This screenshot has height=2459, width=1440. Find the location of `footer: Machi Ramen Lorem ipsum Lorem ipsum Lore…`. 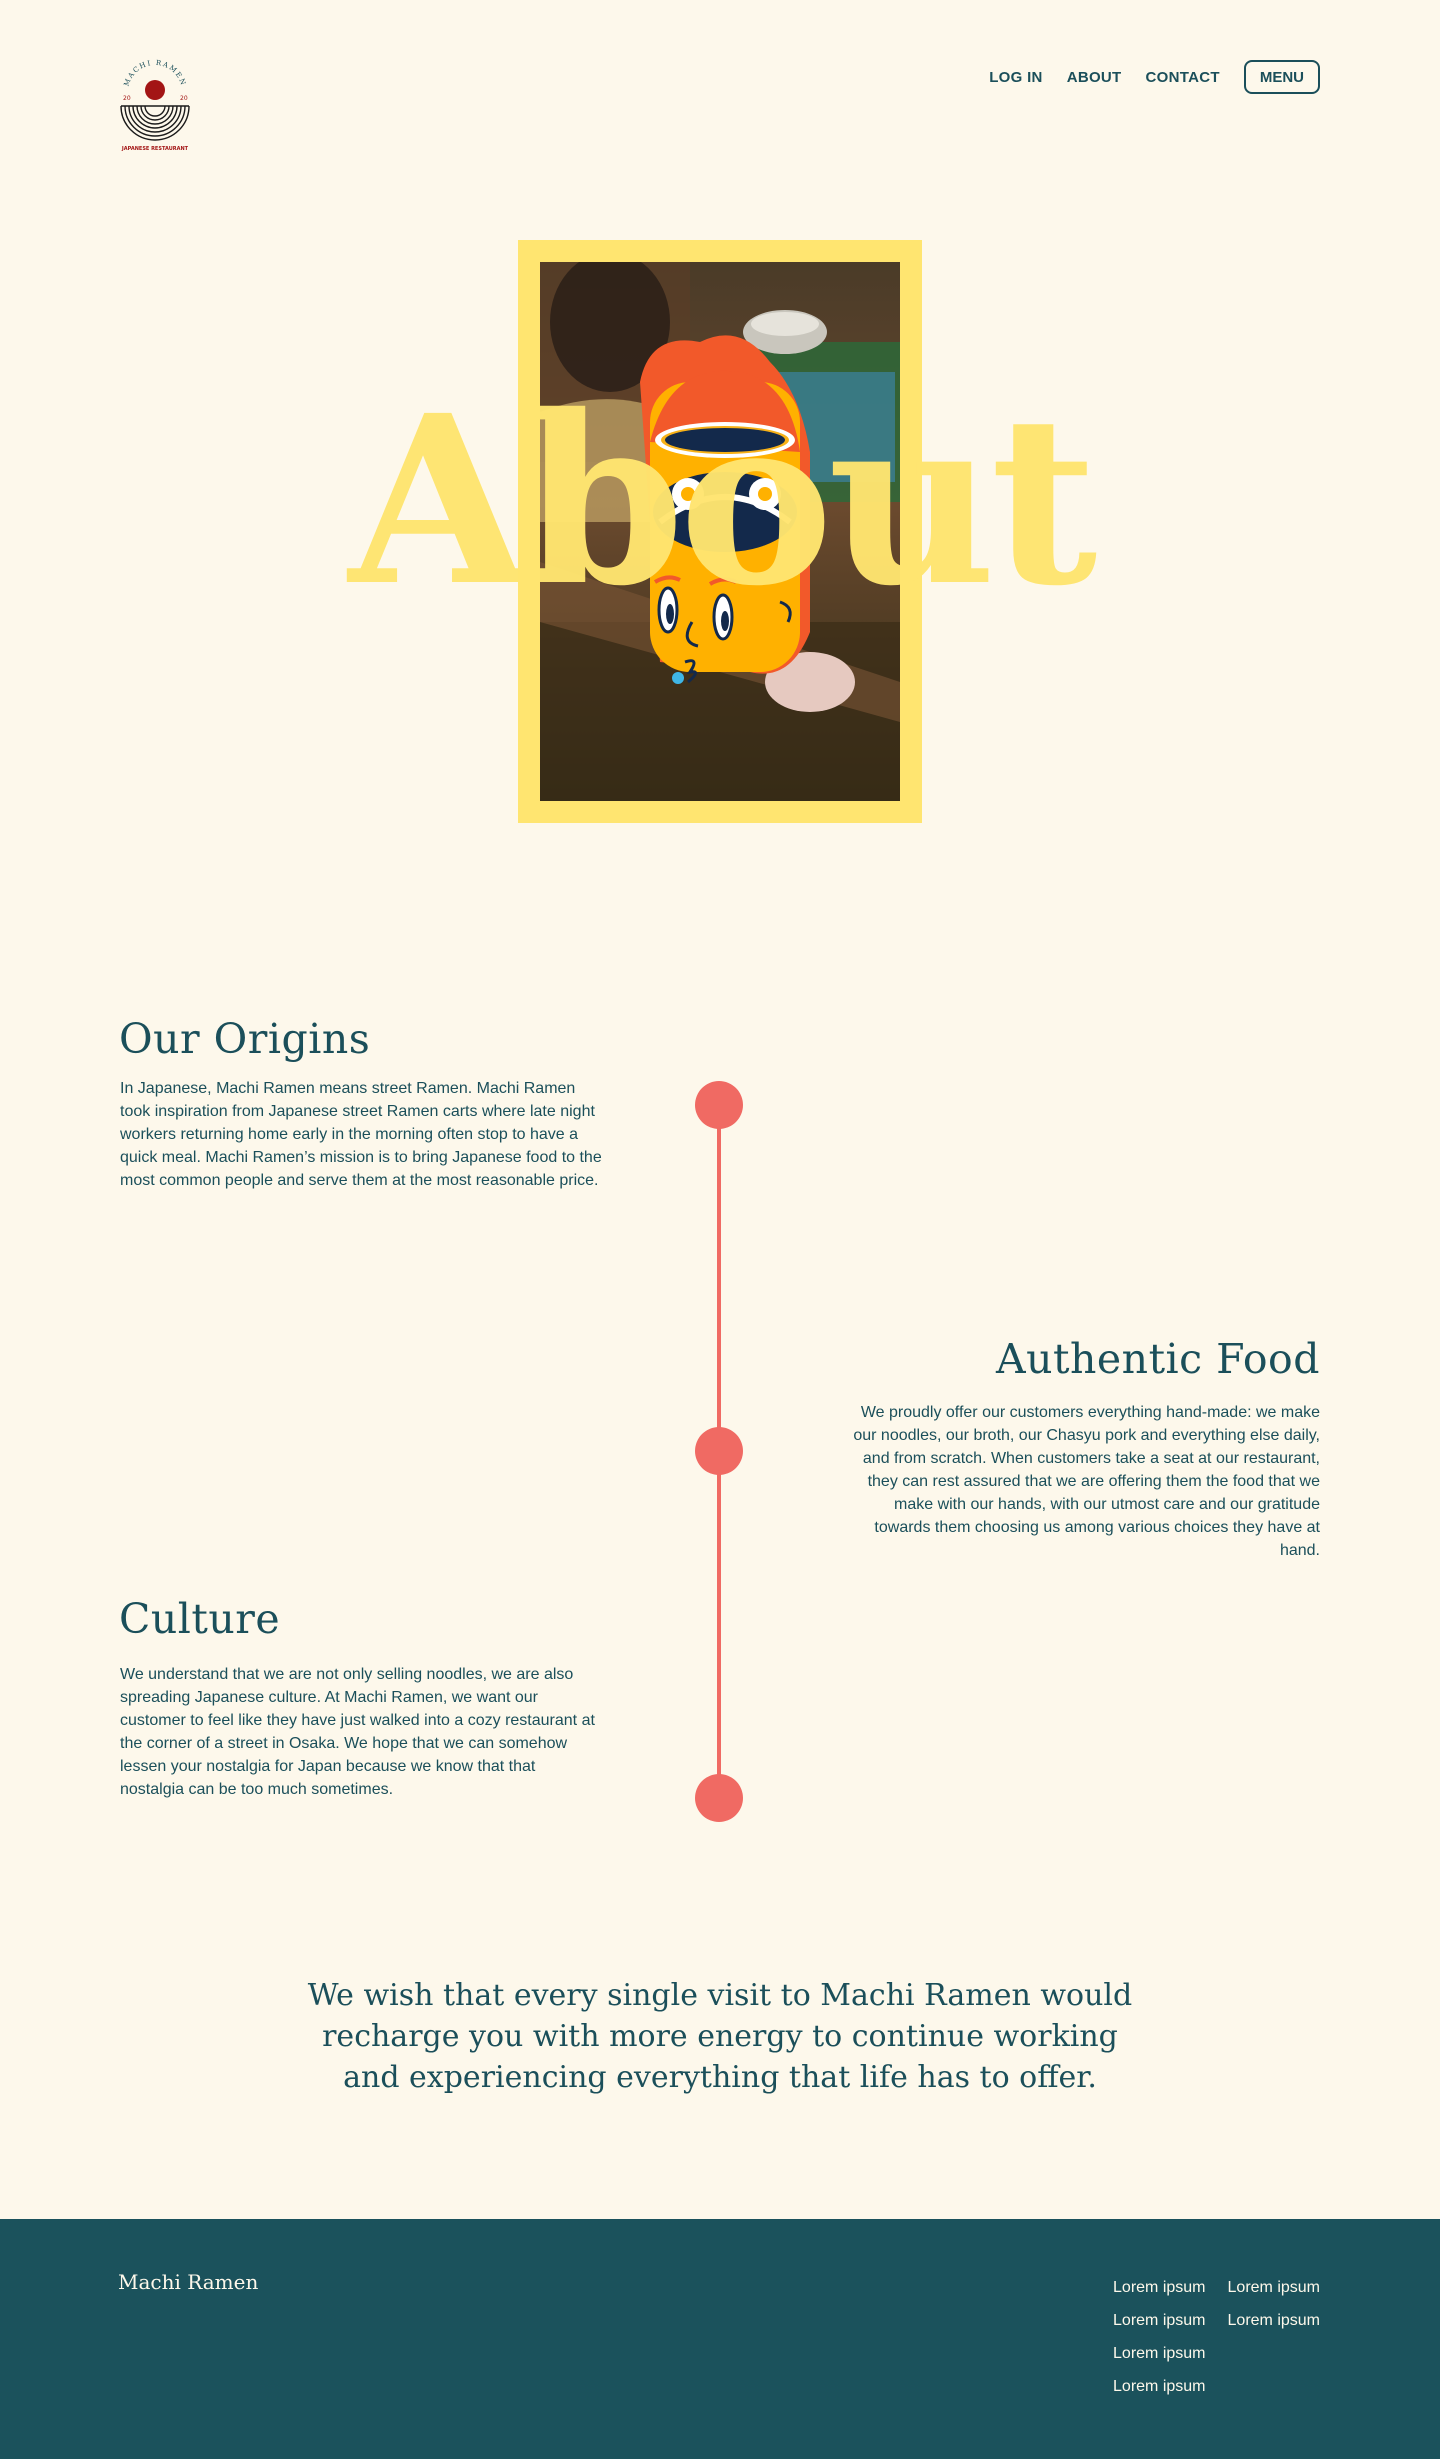

footer: Machi Ramen Lorem ipsum Lorem ipsum Lore… is located at coordinates (720, 2339).